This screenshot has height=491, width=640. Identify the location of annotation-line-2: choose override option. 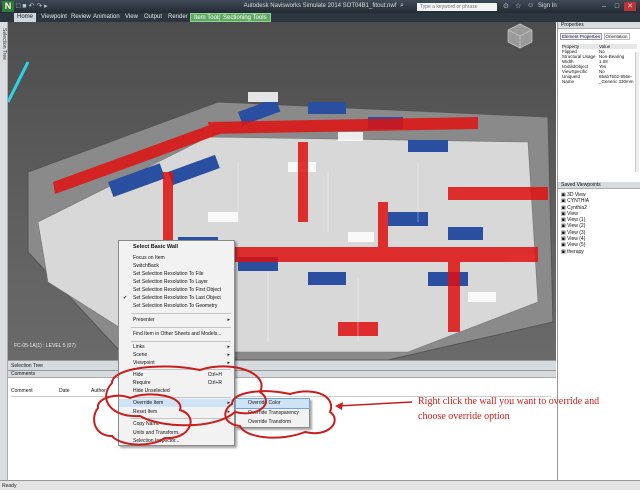
(464, 416).